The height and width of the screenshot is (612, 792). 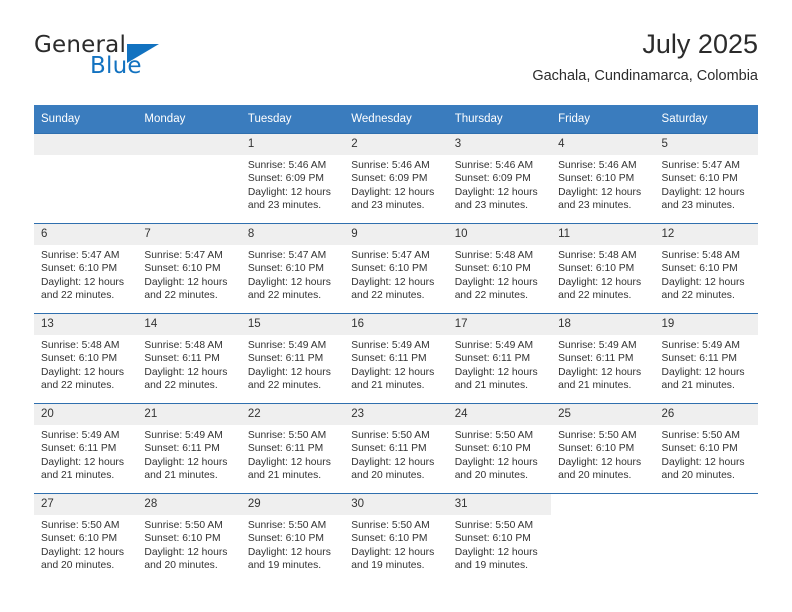 What do you see at coordinates (499, 414) in the screenshot?
I see `day-number: 24` at bounding box center [499, 414].